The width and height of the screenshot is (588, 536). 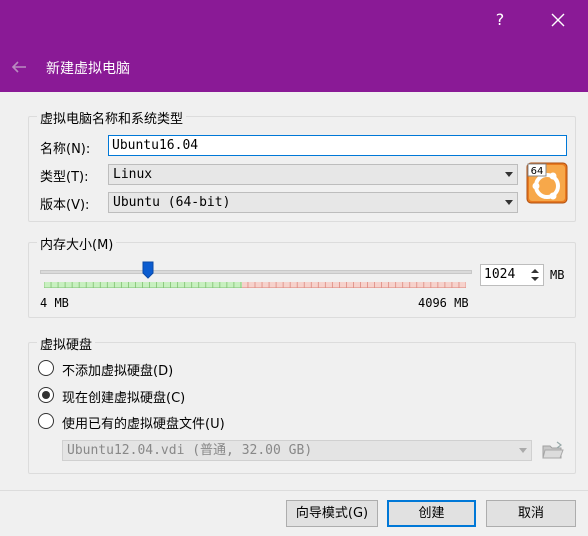 What do you see at coordinates (547, 183) in the screenshot?
I see `ubuntu-64-os-icon: 64` at bounding box center [547, 183].